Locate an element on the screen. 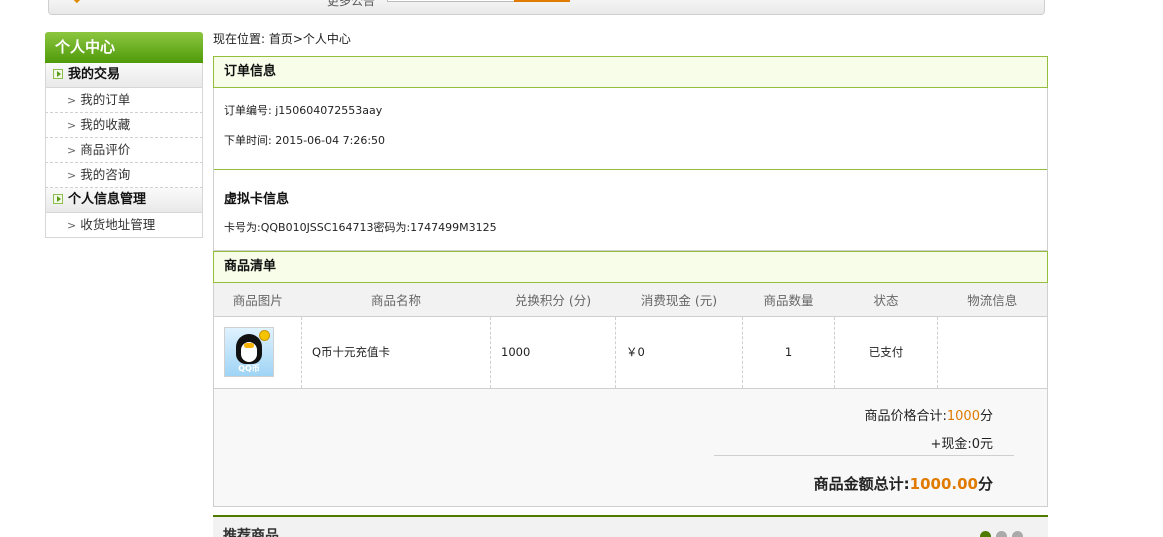 This screenshot has width=1163, height=537. sidebar-item-orders: > 我的订单 is located at coordinates (124, 100).